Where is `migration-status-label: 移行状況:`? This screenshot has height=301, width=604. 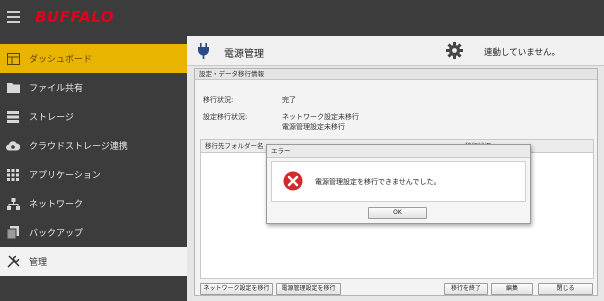 migration-status-label: 移行状況: is located at coordinates (218, 100).